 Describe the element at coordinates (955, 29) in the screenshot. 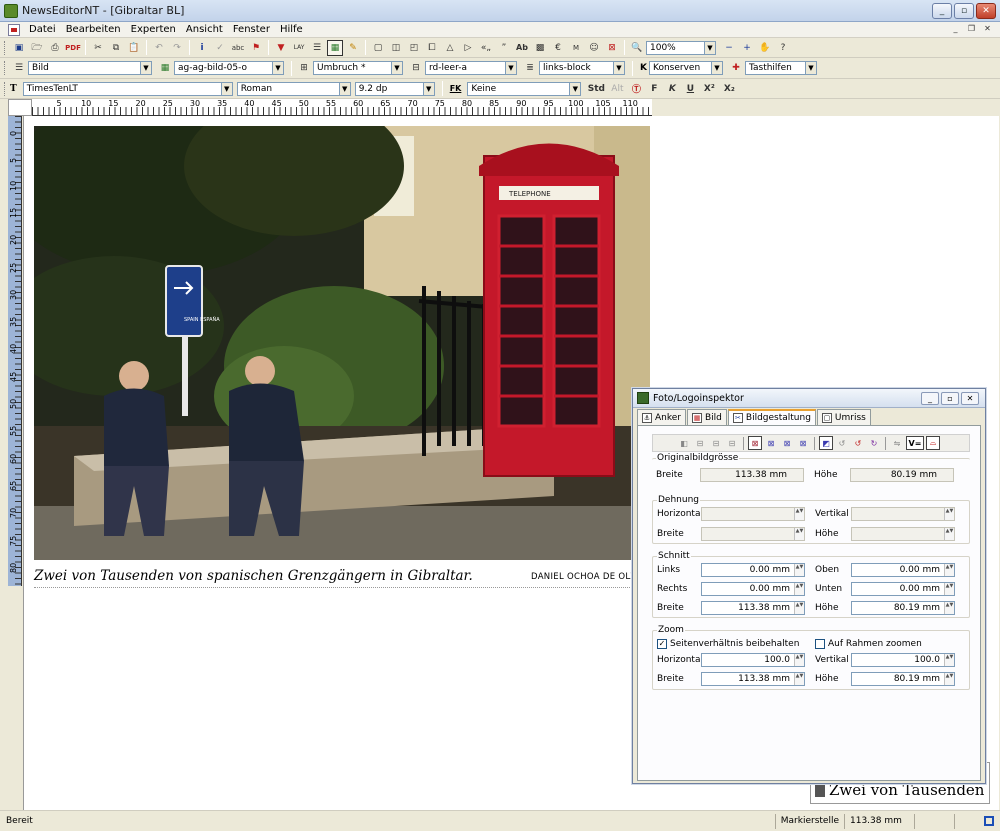

I see `mdi-minimize-button: _` at that location.